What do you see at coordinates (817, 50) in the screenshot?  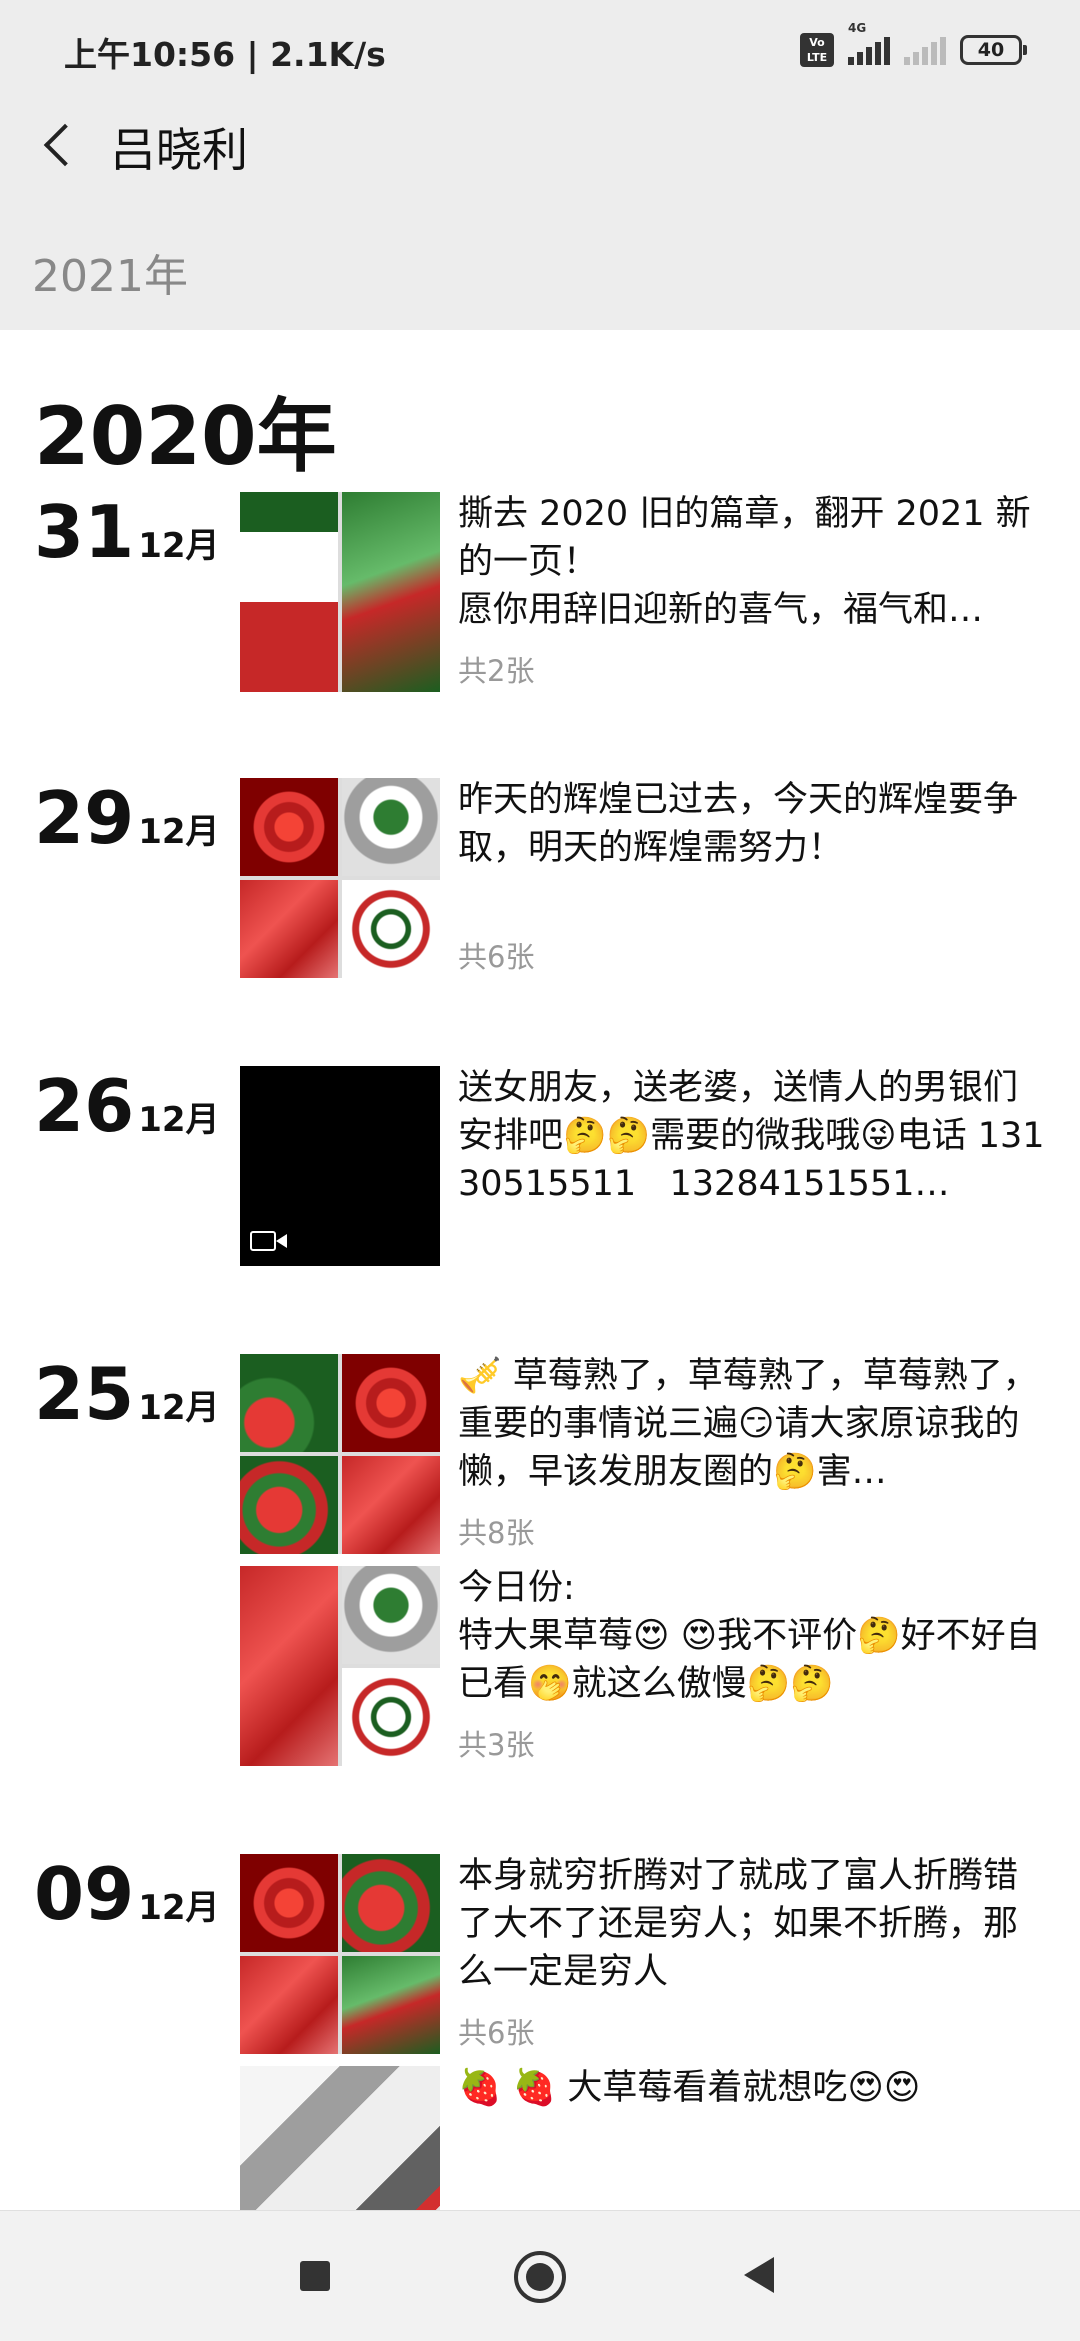 I see `volte-icon: Vo LTE` at bounding box center [817, 50].